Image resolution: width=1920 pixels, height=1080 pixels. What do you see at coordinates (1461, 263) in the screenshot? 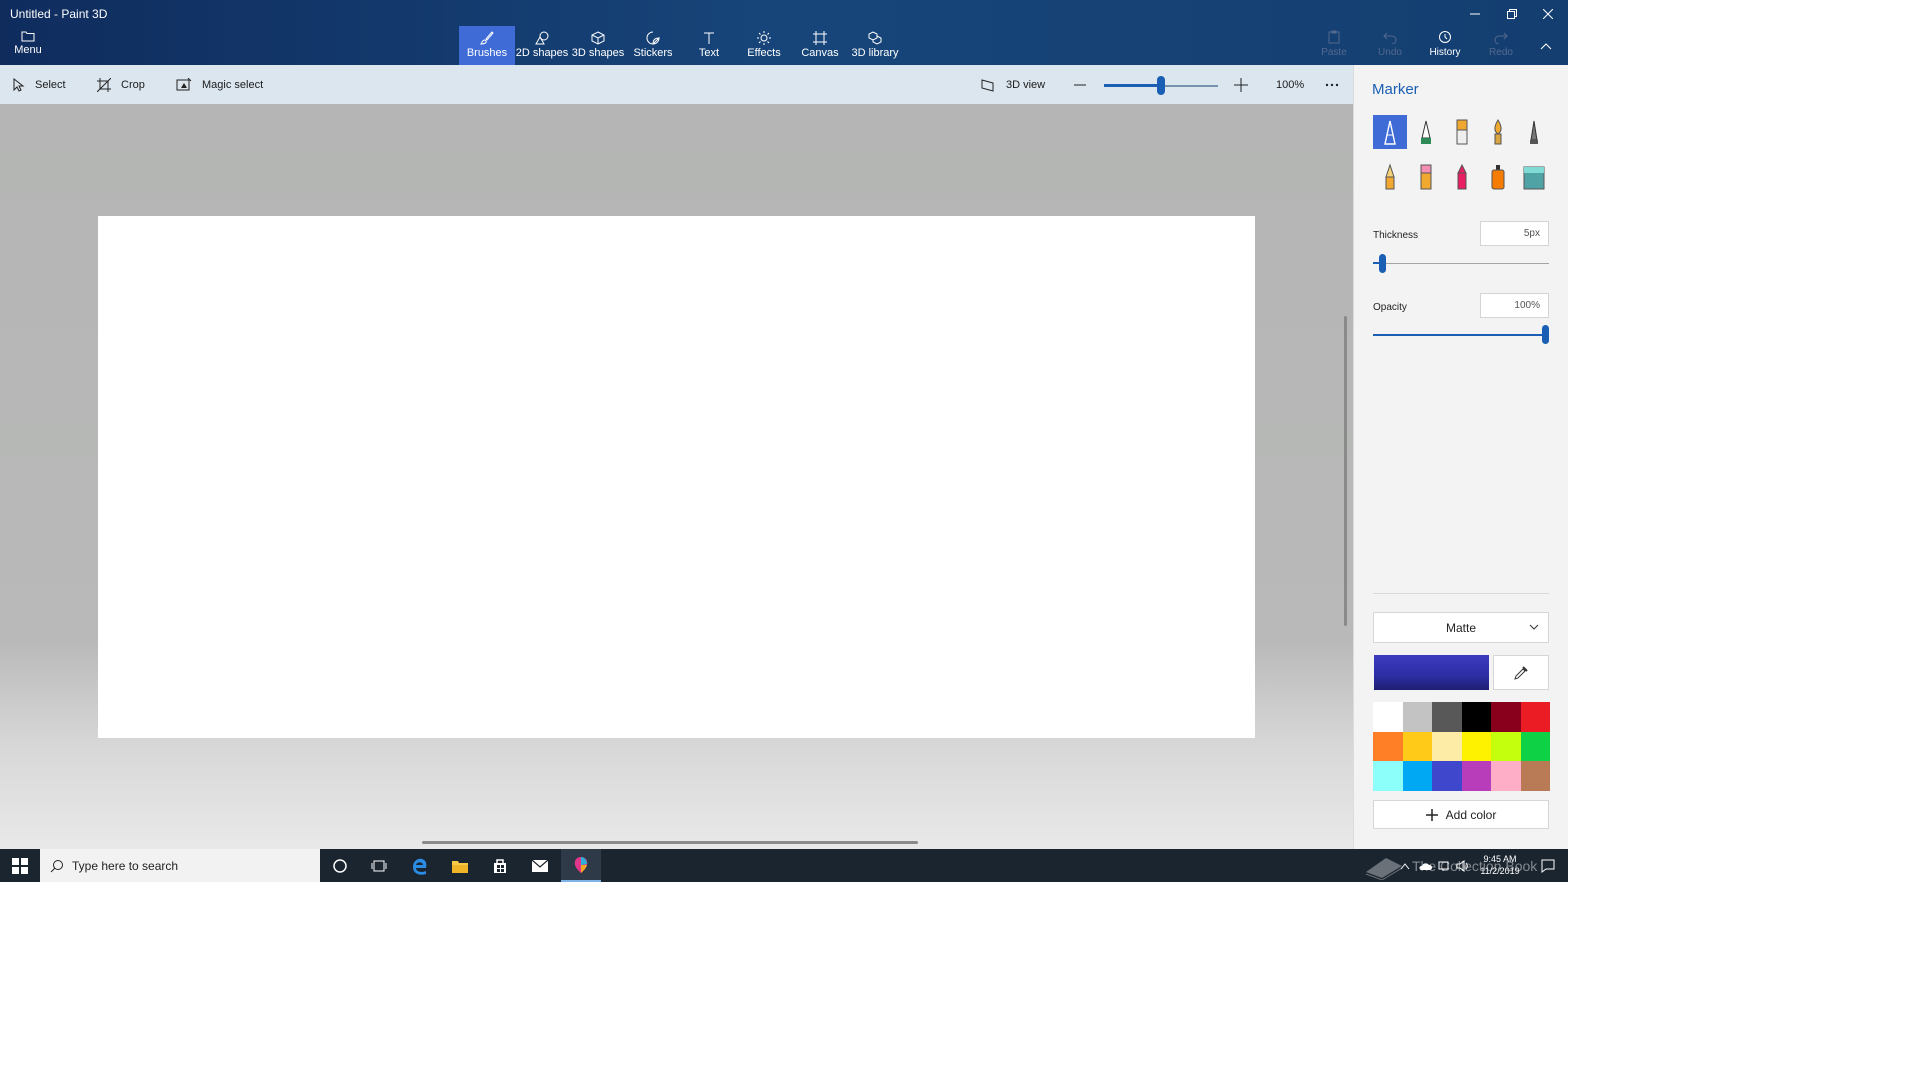
I see `thickness-slider-track` at bounding box center [1461, 263].